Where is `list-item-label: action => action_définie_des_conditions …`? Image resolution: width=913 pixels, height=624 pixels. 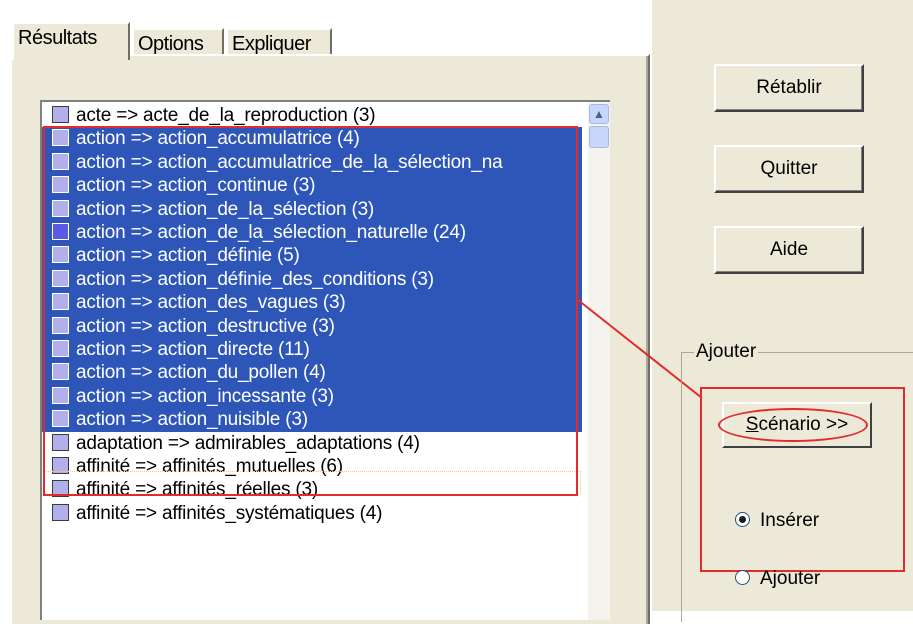
list-item-label: action => action_définie_des_conditions … is located at coordinates (255, 279).